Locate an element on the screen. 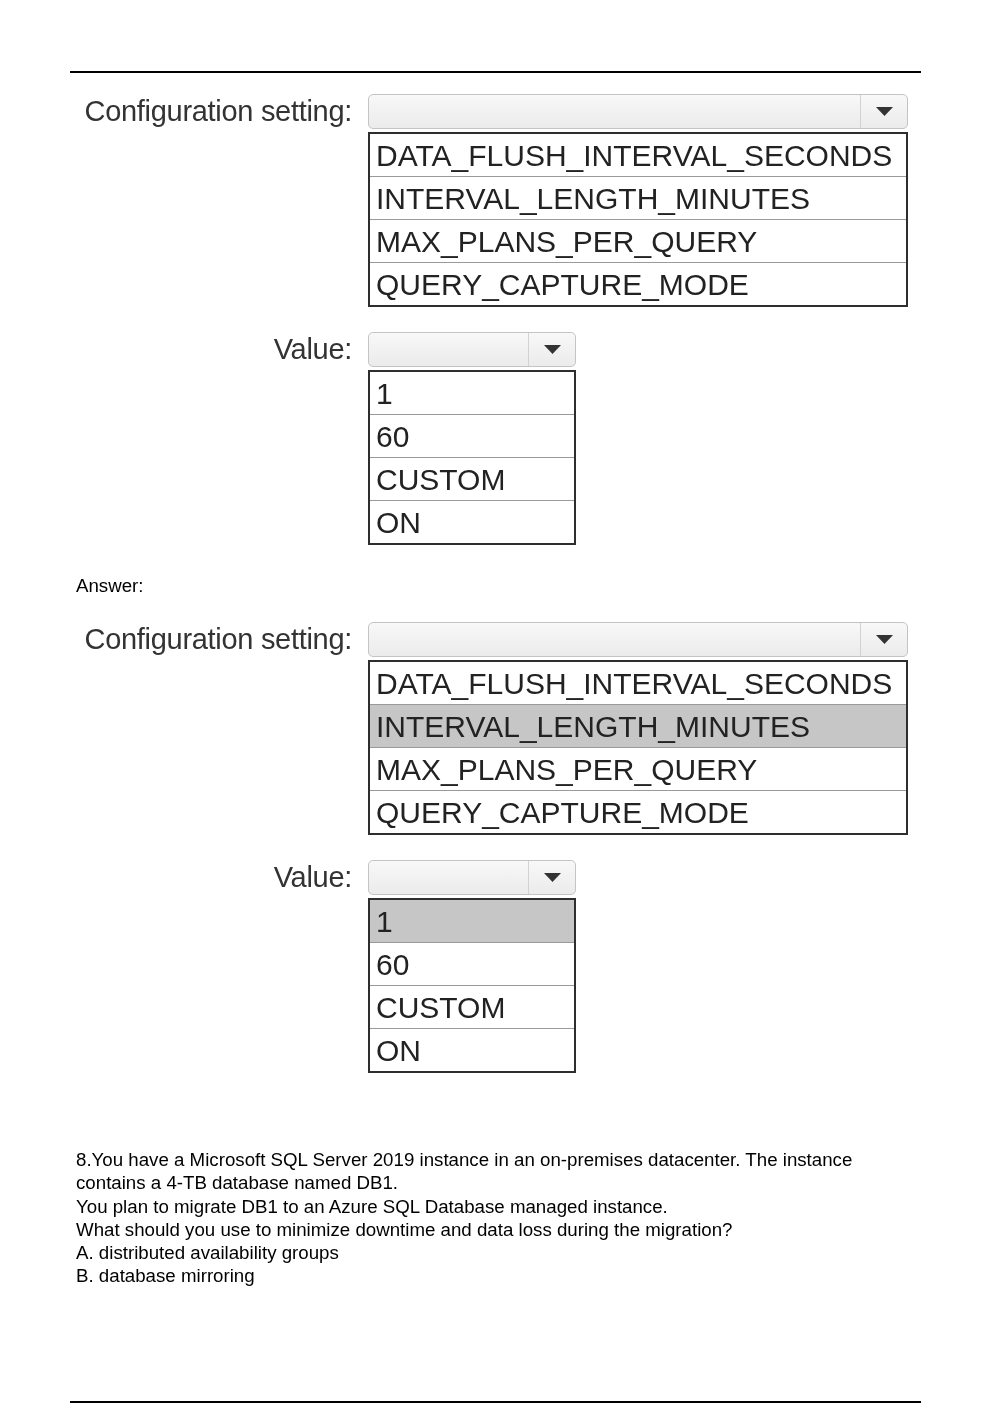 The height and width of the screenshot is (1404, 993). answer-choice: A. distributed availability groups is located at coordinates (207, 1253).